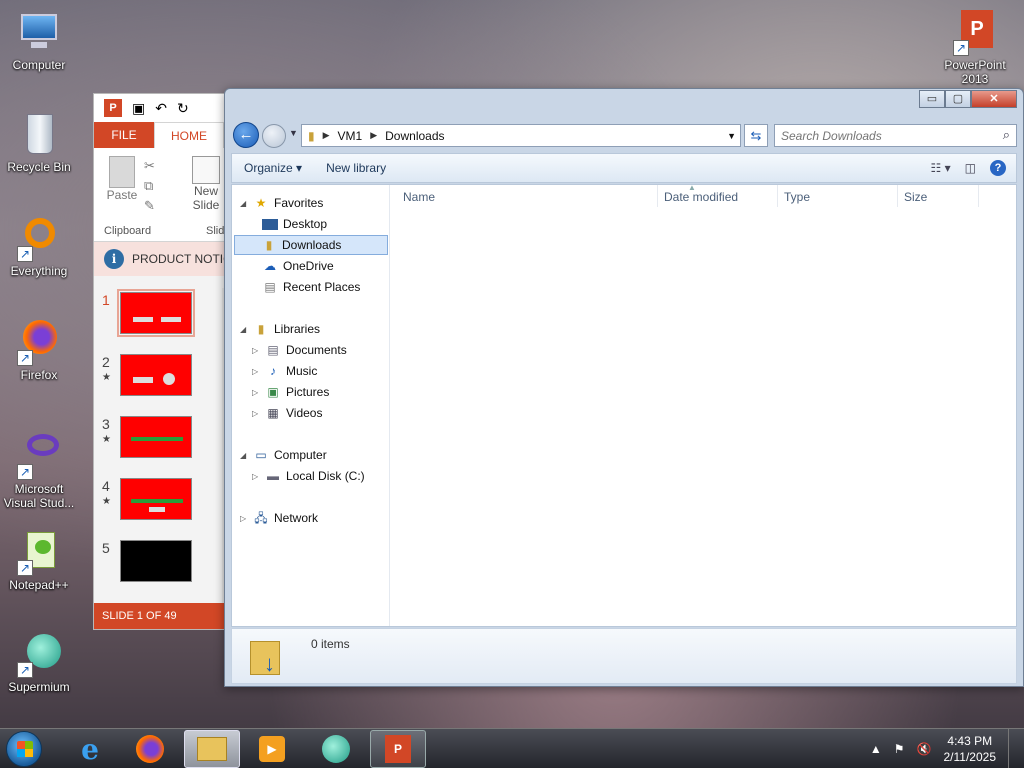  What do you see at coordinates (272, 749) in the screenshot?
I see `taskbar-media-player: ▶` at bounding box center [272, 749].